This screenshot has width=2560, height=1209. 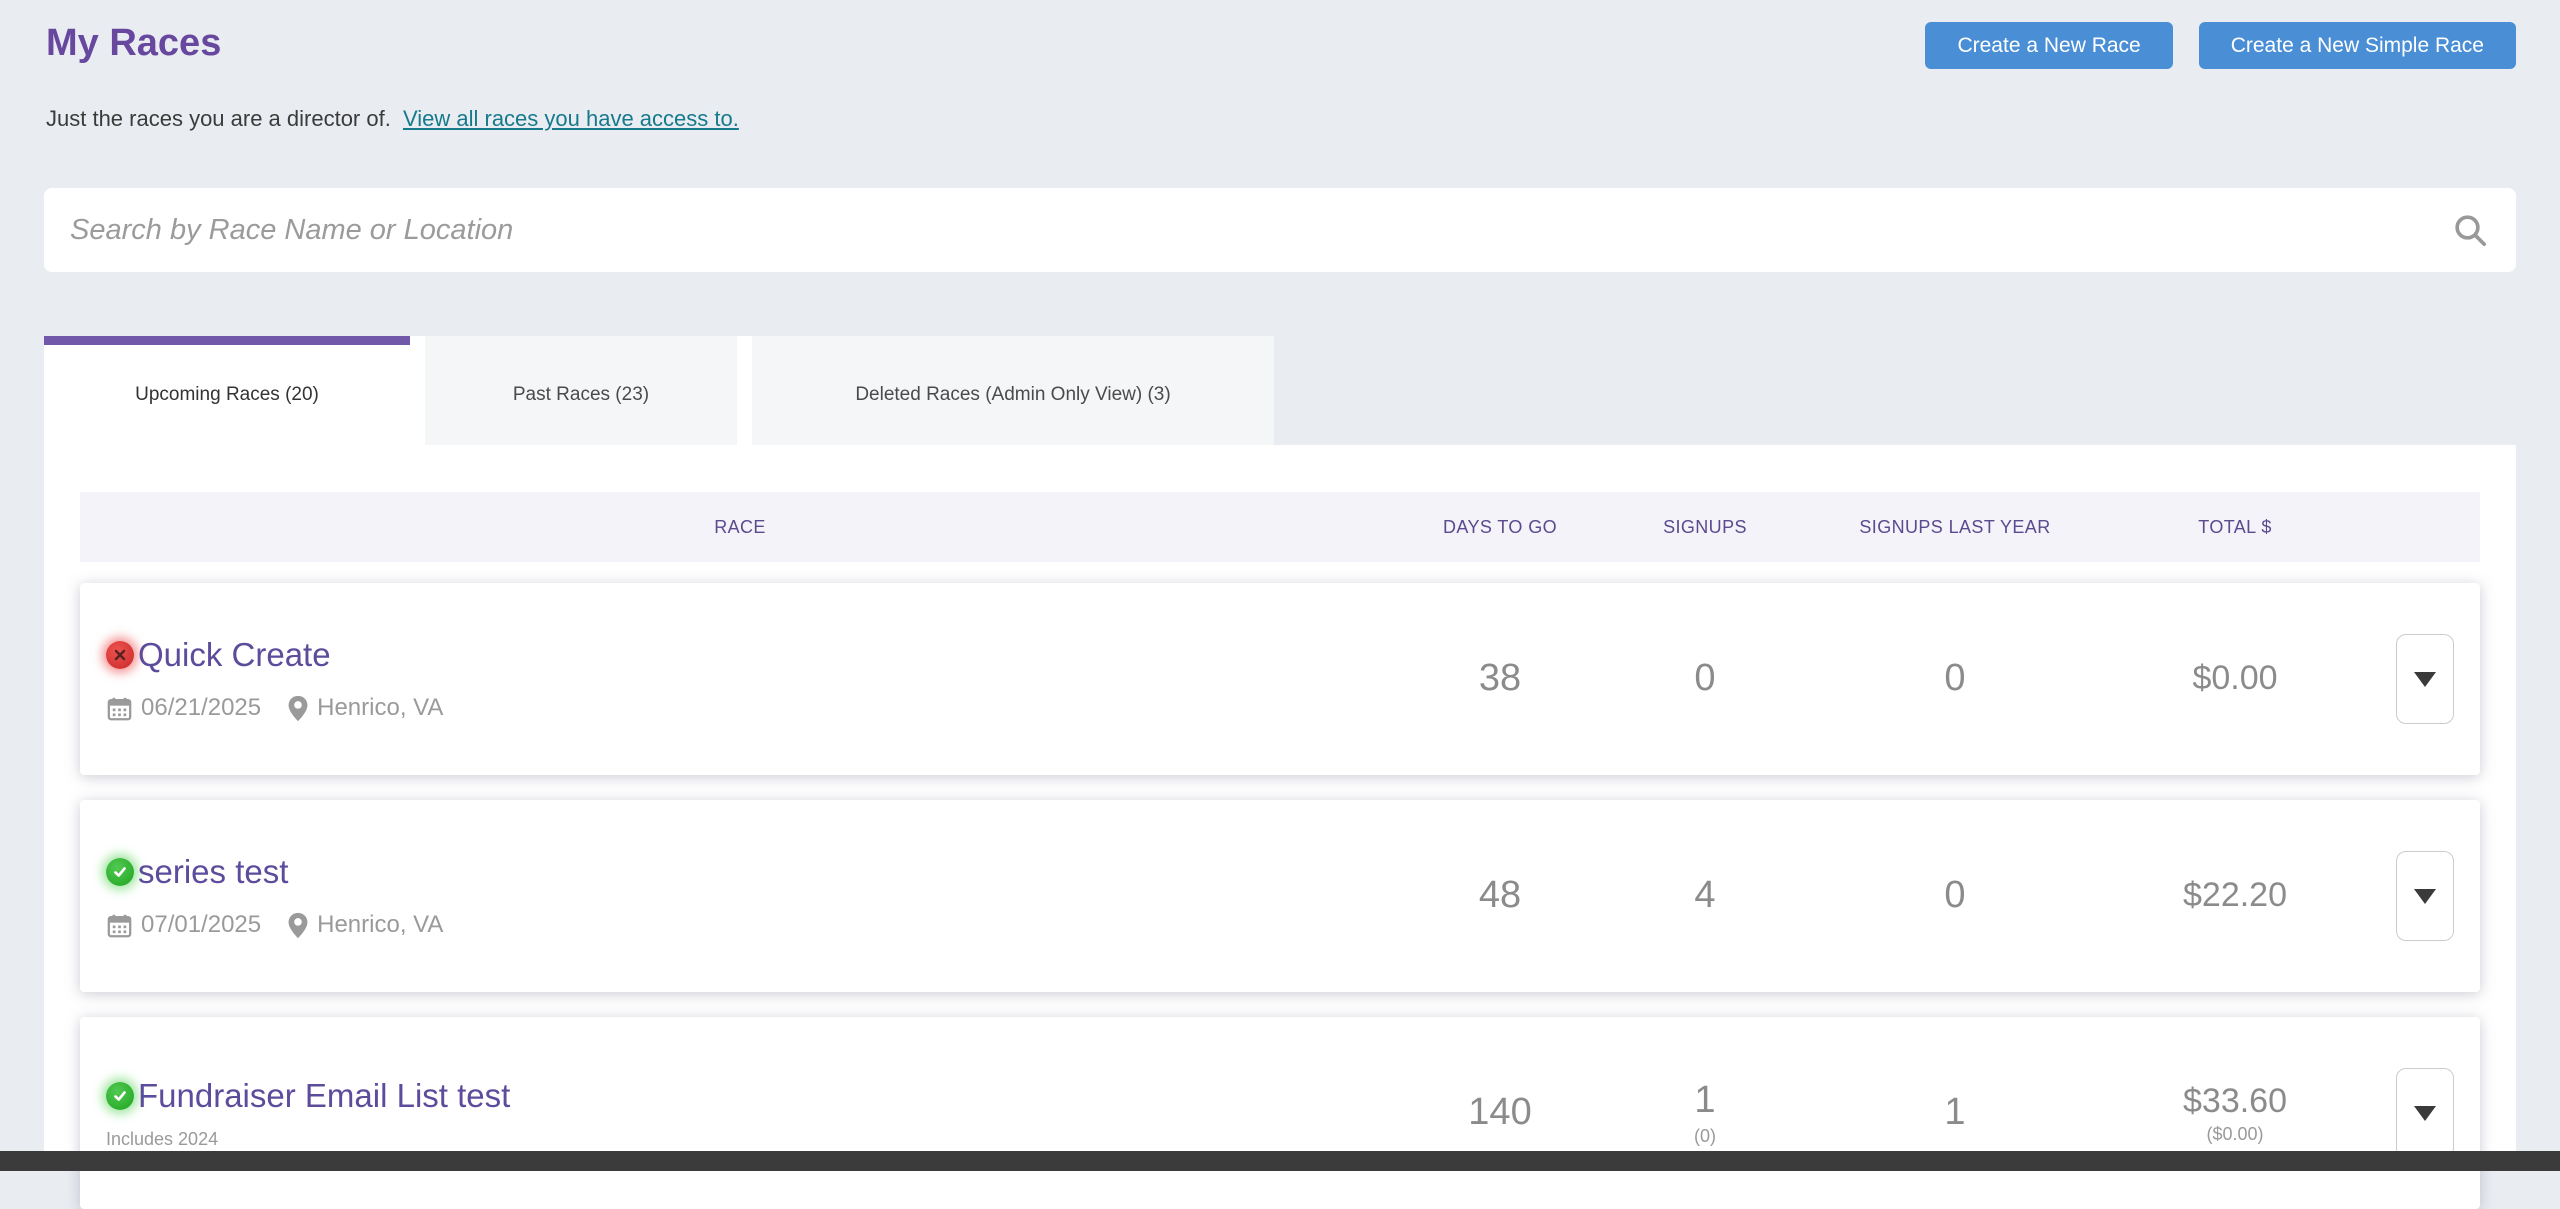 I want to click on signups-number: 1, so click(x=1705, y=1100).